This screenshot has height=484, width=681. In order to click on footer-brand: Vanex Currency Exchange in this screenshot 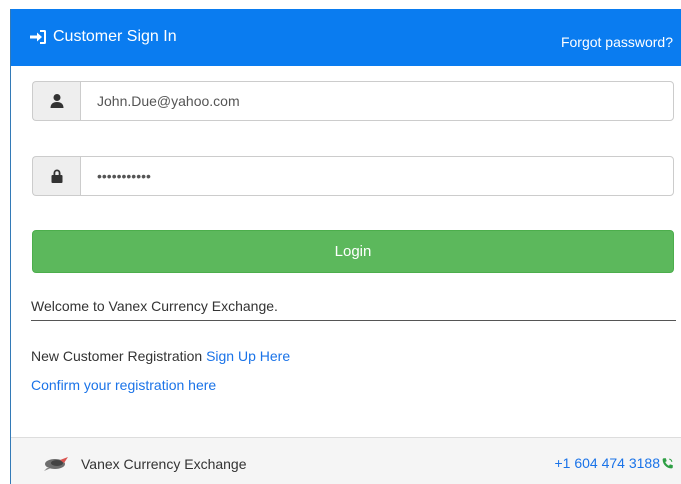, I will do `click(145, 464)`.